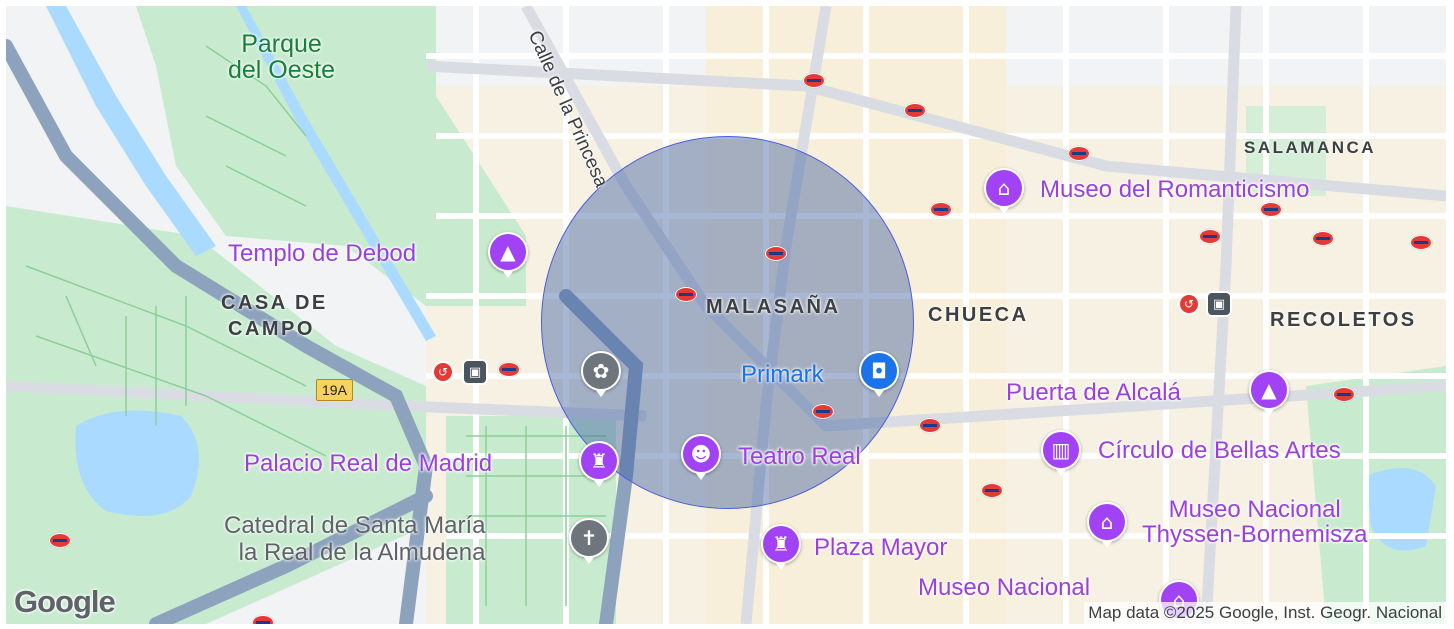 The image size is (1454, 629). I want to click on neighborhood-label-chueca: CHUECA, so click(978, 315).